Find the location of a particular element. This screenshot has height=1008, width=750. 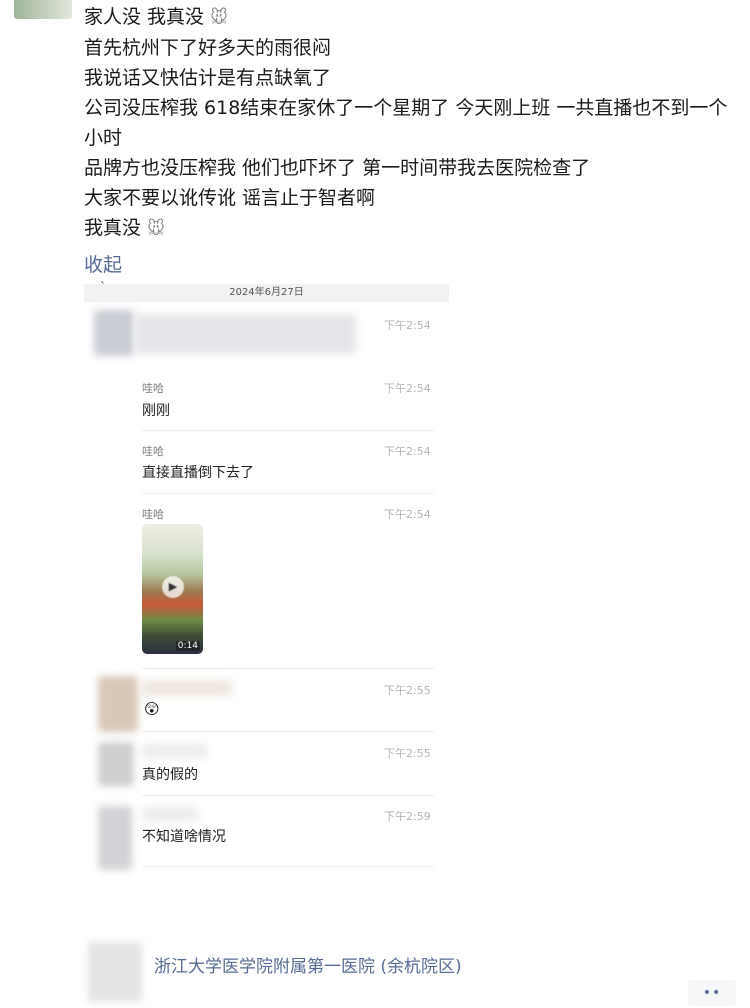

blurred-message is located at coordinates (246, 334).